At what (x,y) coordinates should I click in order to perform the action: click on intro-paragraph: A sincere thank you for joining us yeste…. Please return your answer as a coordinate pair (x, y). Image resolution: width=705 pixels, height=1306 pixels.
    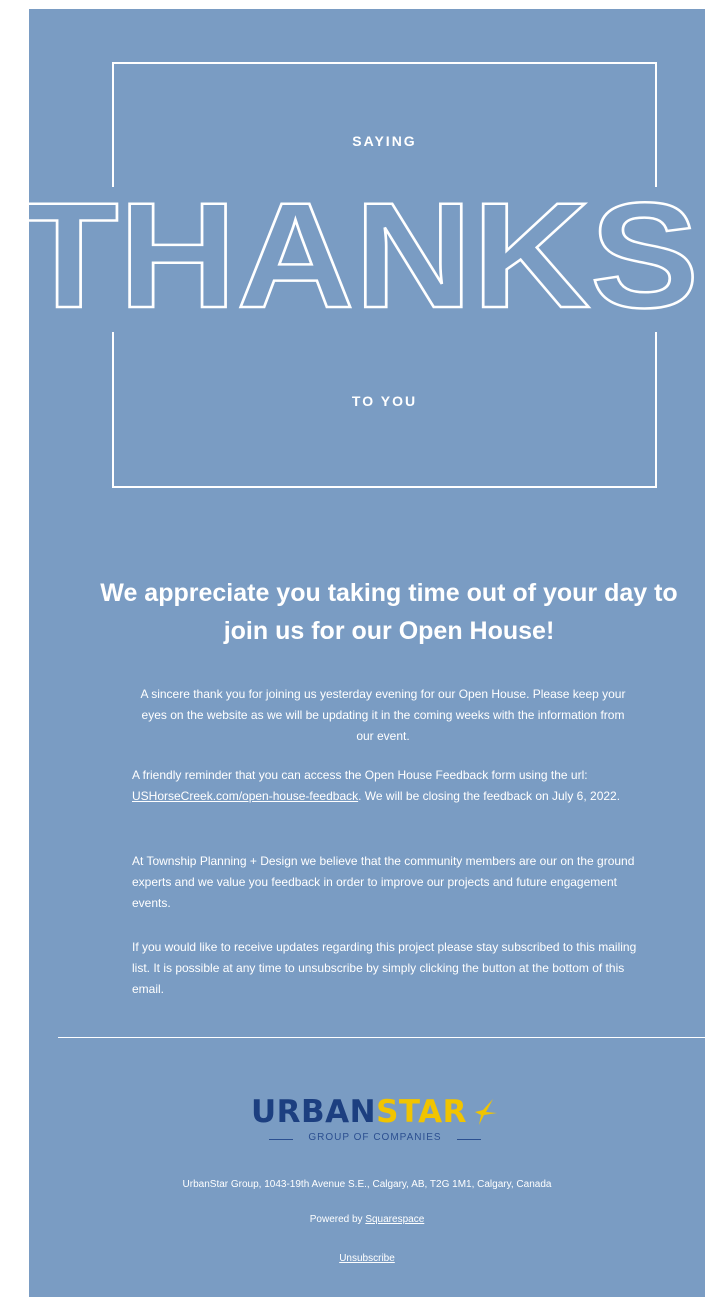
    Looking at the image, I should click on (383, 715).